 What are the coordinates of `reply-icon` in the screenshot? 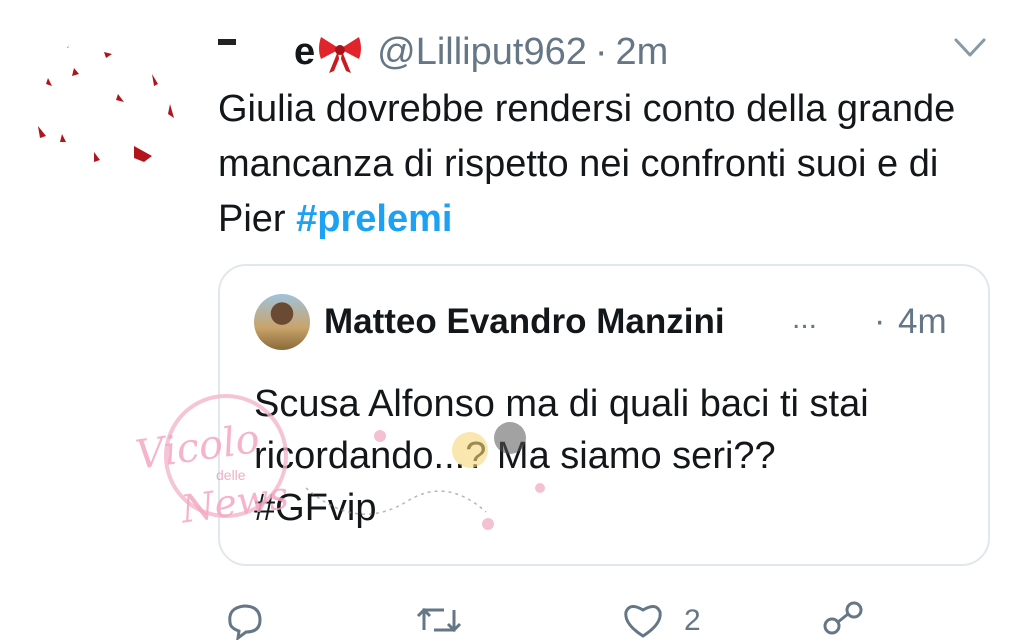 It's located at (245, 622).